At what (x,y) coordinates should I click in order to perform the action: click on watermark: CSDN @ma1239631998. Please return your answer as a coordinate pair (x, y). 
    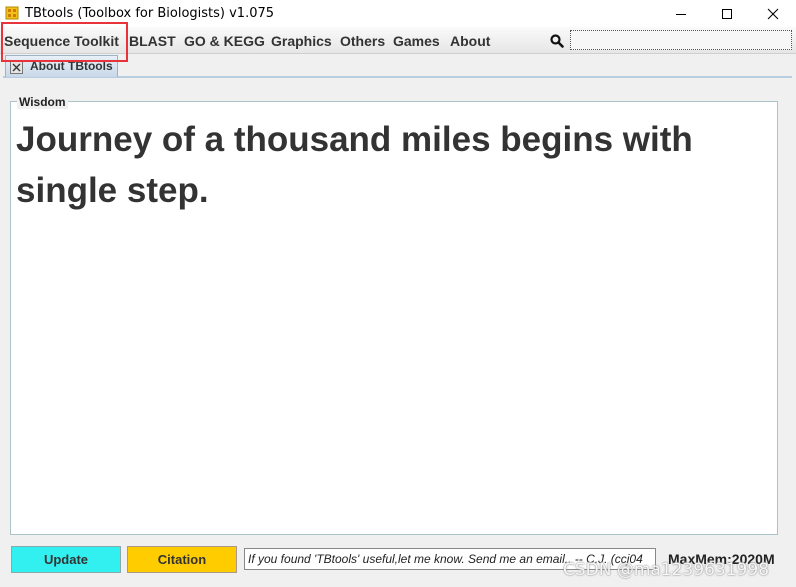
    Looking at the image, I should click on (666, 570).